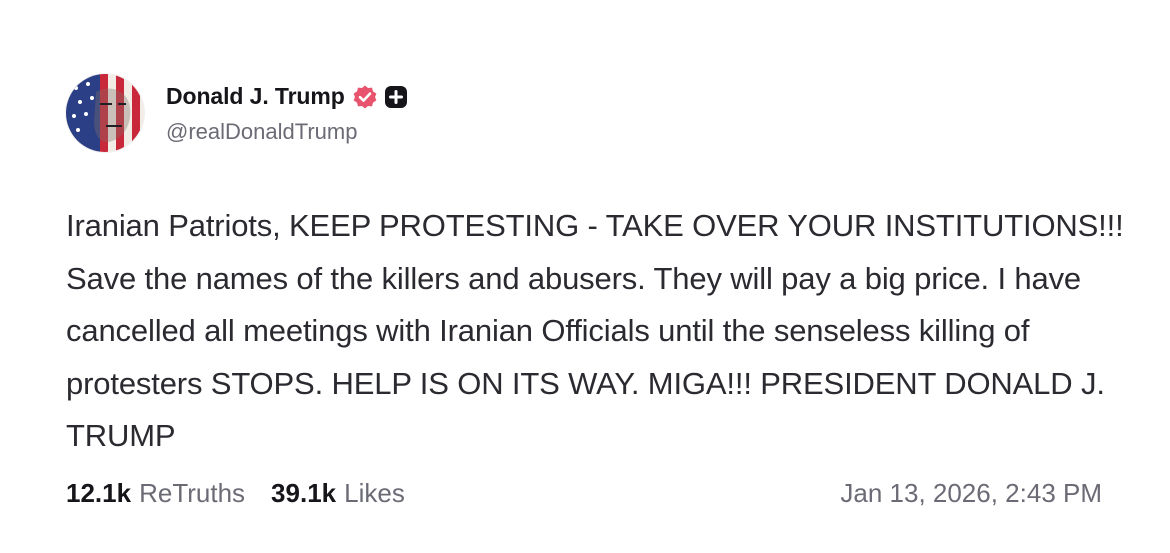 The image size is (1170, 553). Describe the element at coordinates (971, 493) in the screenshot. I see `post-timestamp: Jan 13, 2026, 2:43 PM` at that location.